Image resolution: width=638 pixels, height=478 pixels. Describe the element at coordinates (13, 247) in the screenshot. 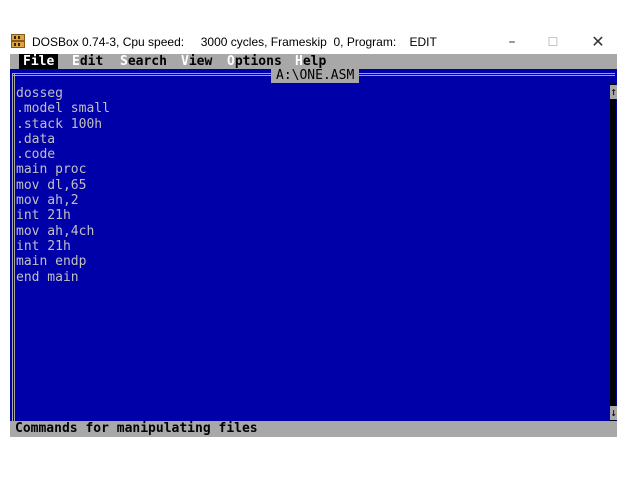

I see `editor-frame-left` at that location.